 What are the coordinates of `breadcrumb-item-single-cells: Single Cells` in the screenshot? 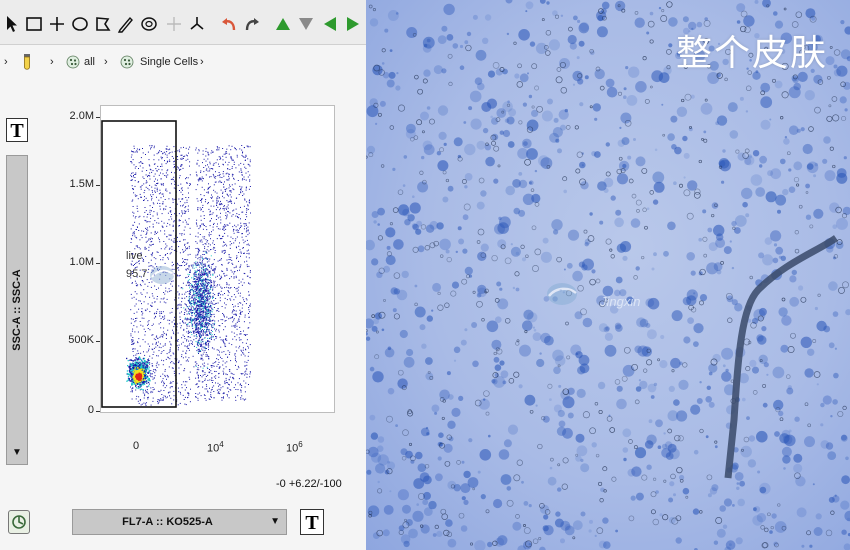 It's located at (169, 62).